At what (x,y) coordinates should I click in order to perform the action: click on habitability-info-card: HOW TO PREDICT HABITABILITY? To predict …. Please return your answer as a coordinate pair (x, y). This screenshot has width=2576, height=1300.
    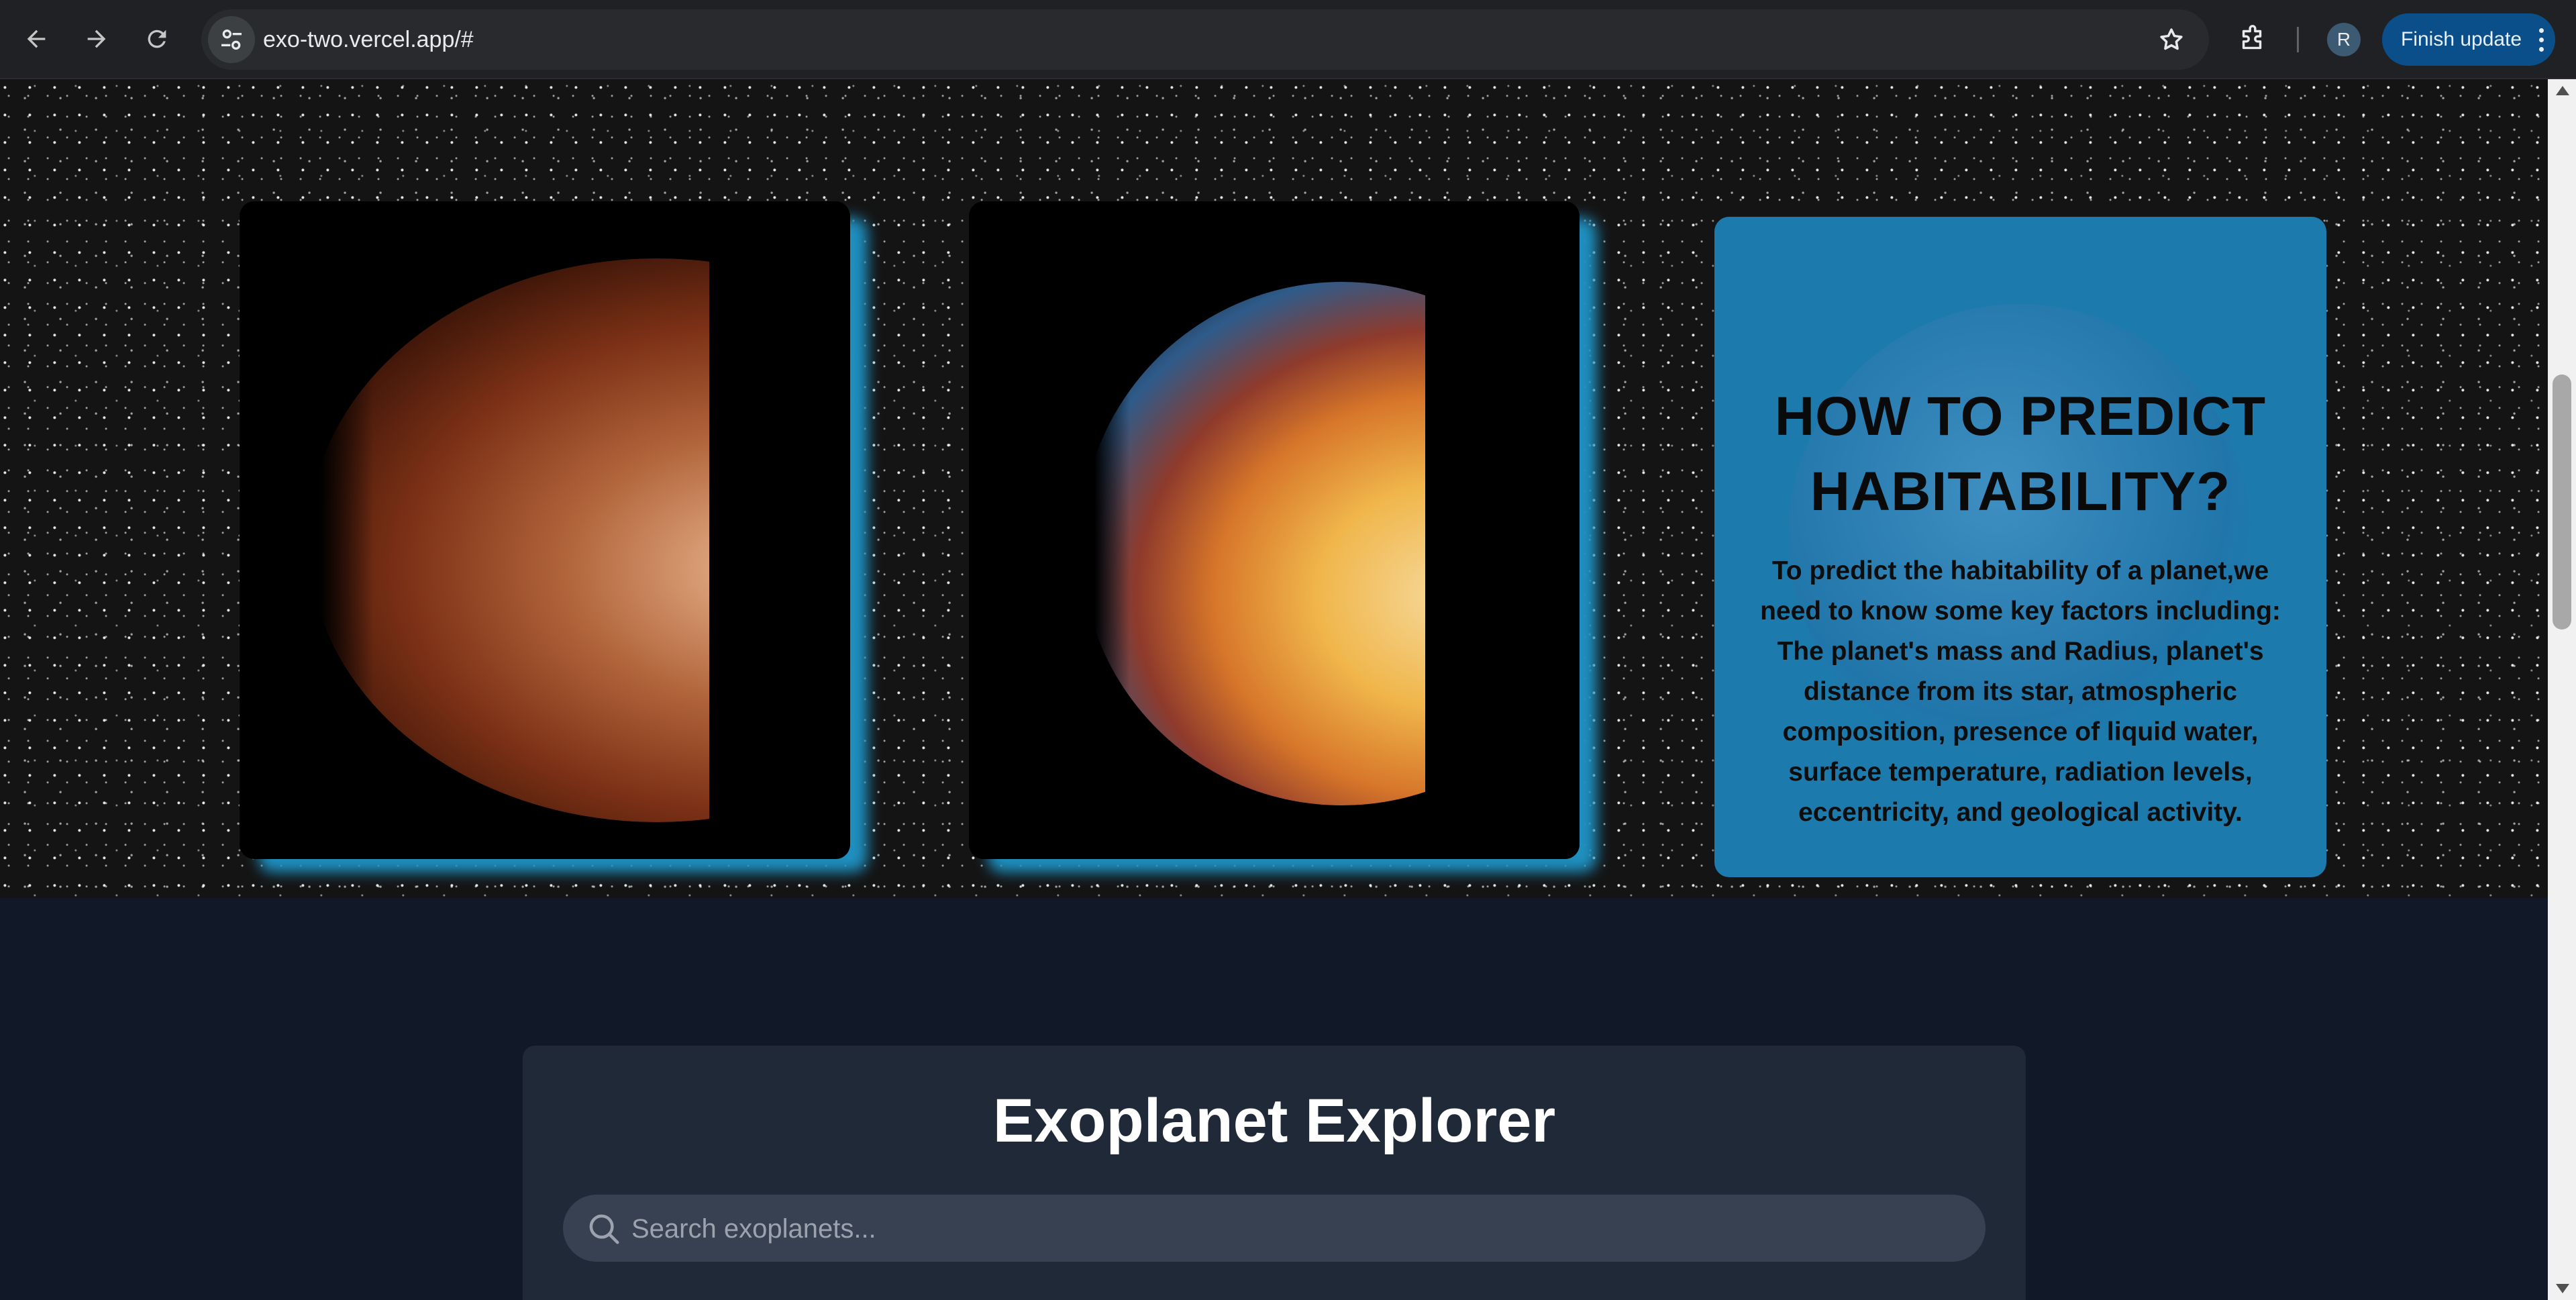
    Looking at the image, I should click on (2020, 547).